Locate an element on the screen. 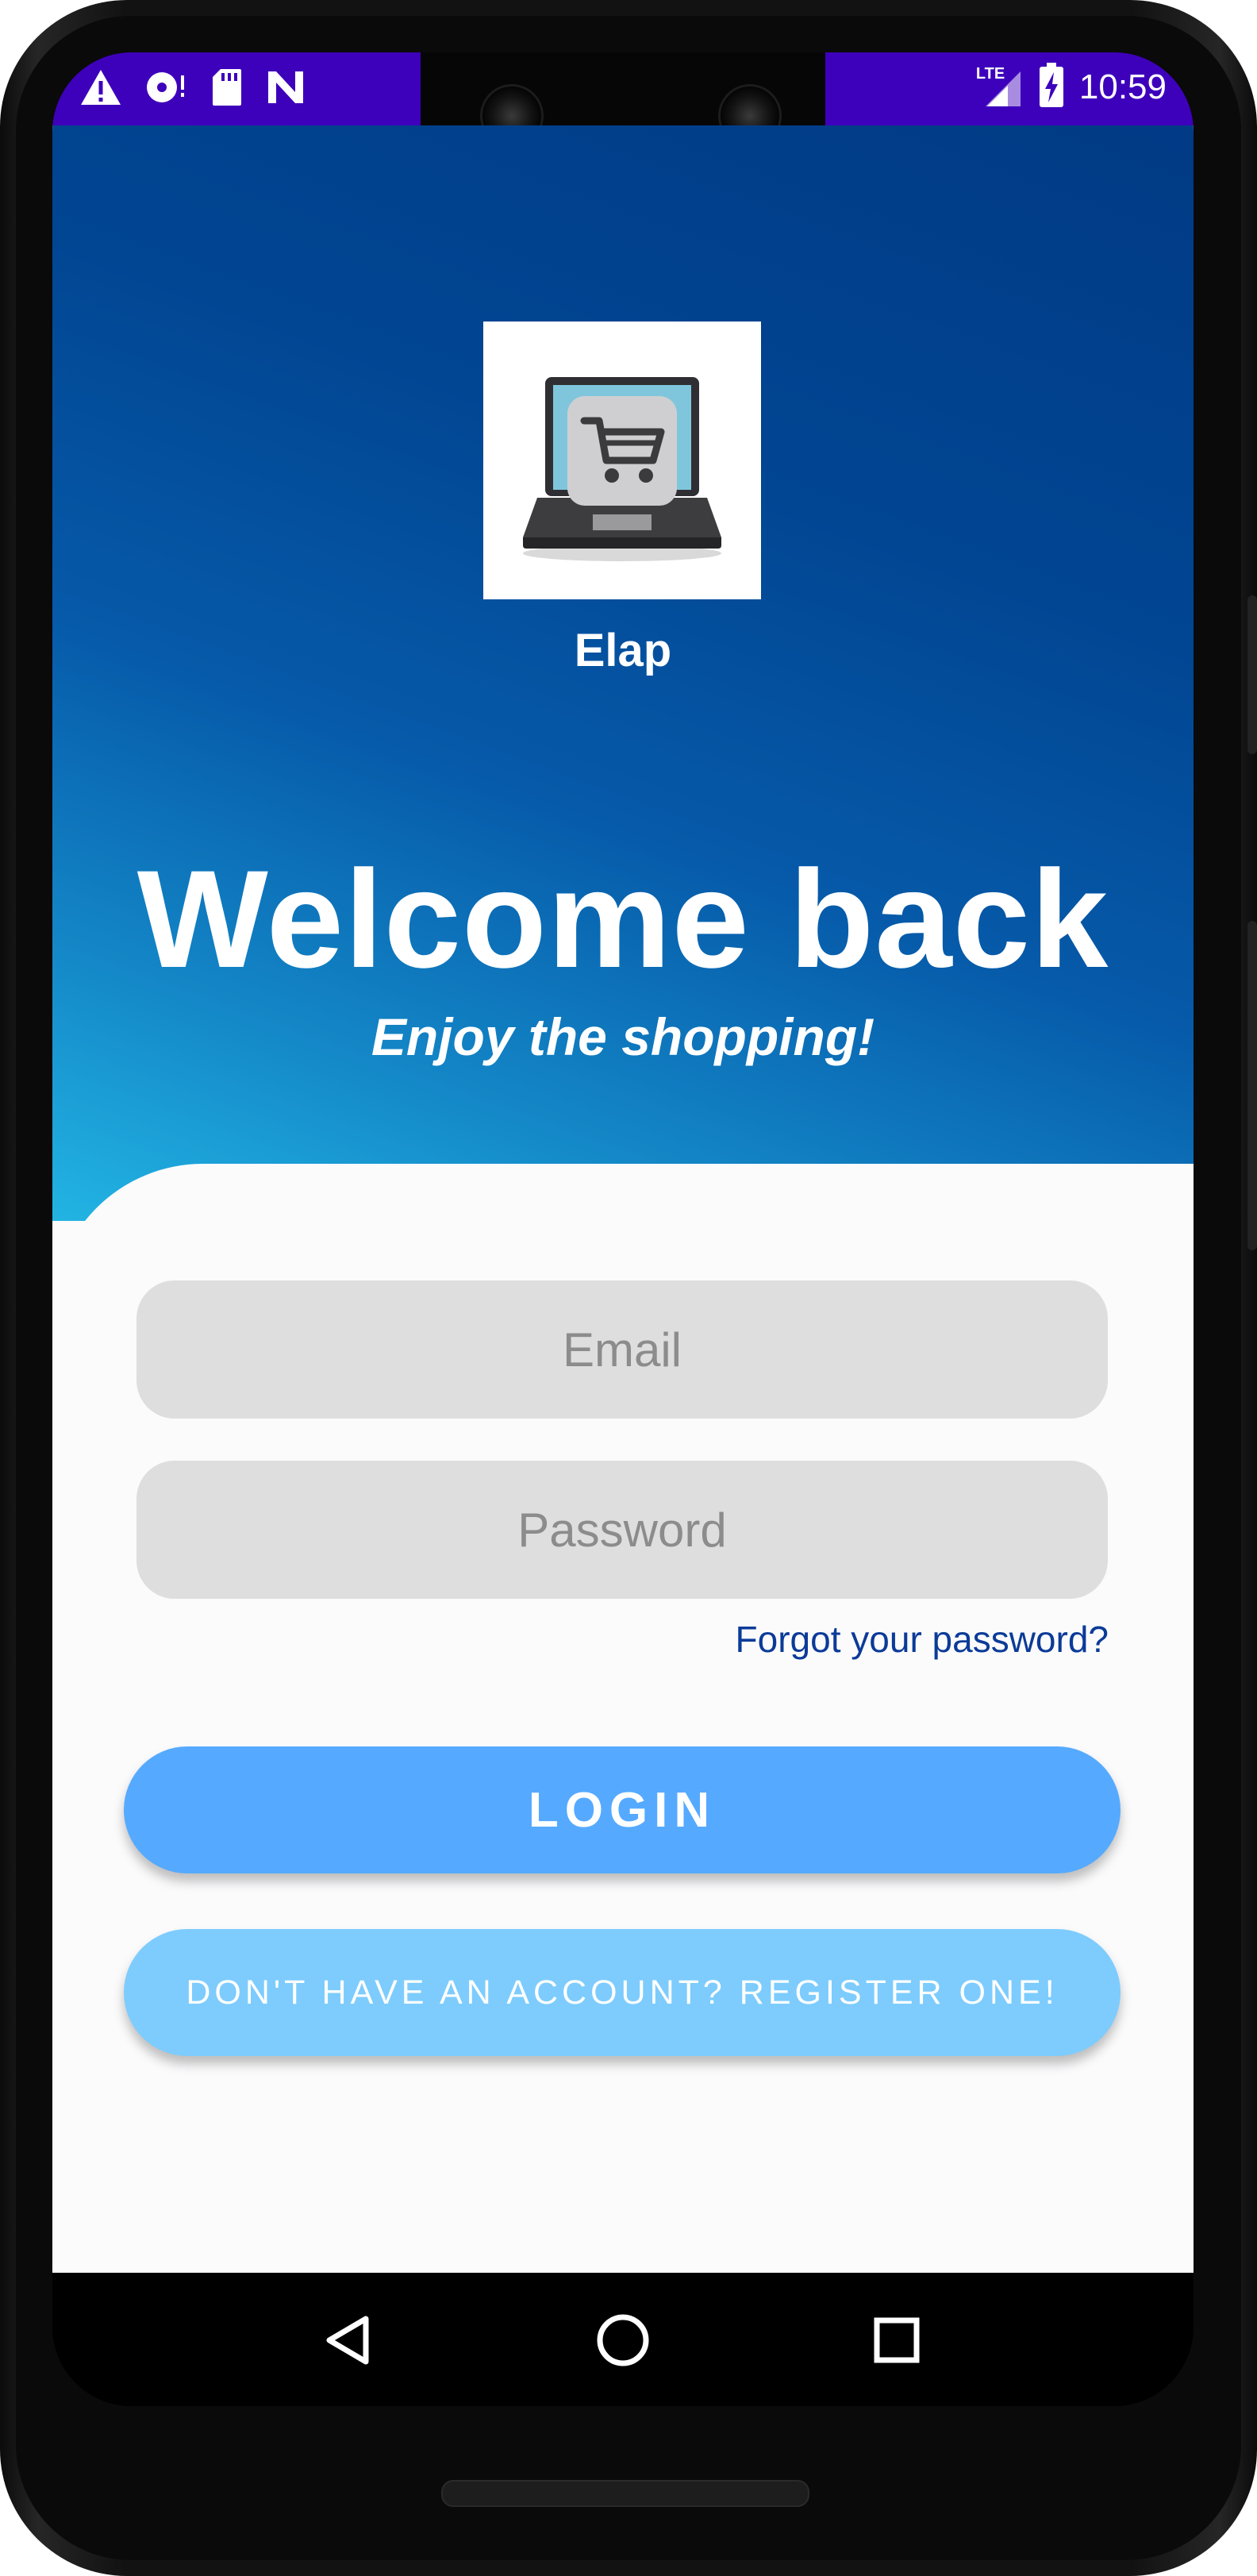 The image size is (1257, 2576). disc-icon is located at coordinates (166, 89).